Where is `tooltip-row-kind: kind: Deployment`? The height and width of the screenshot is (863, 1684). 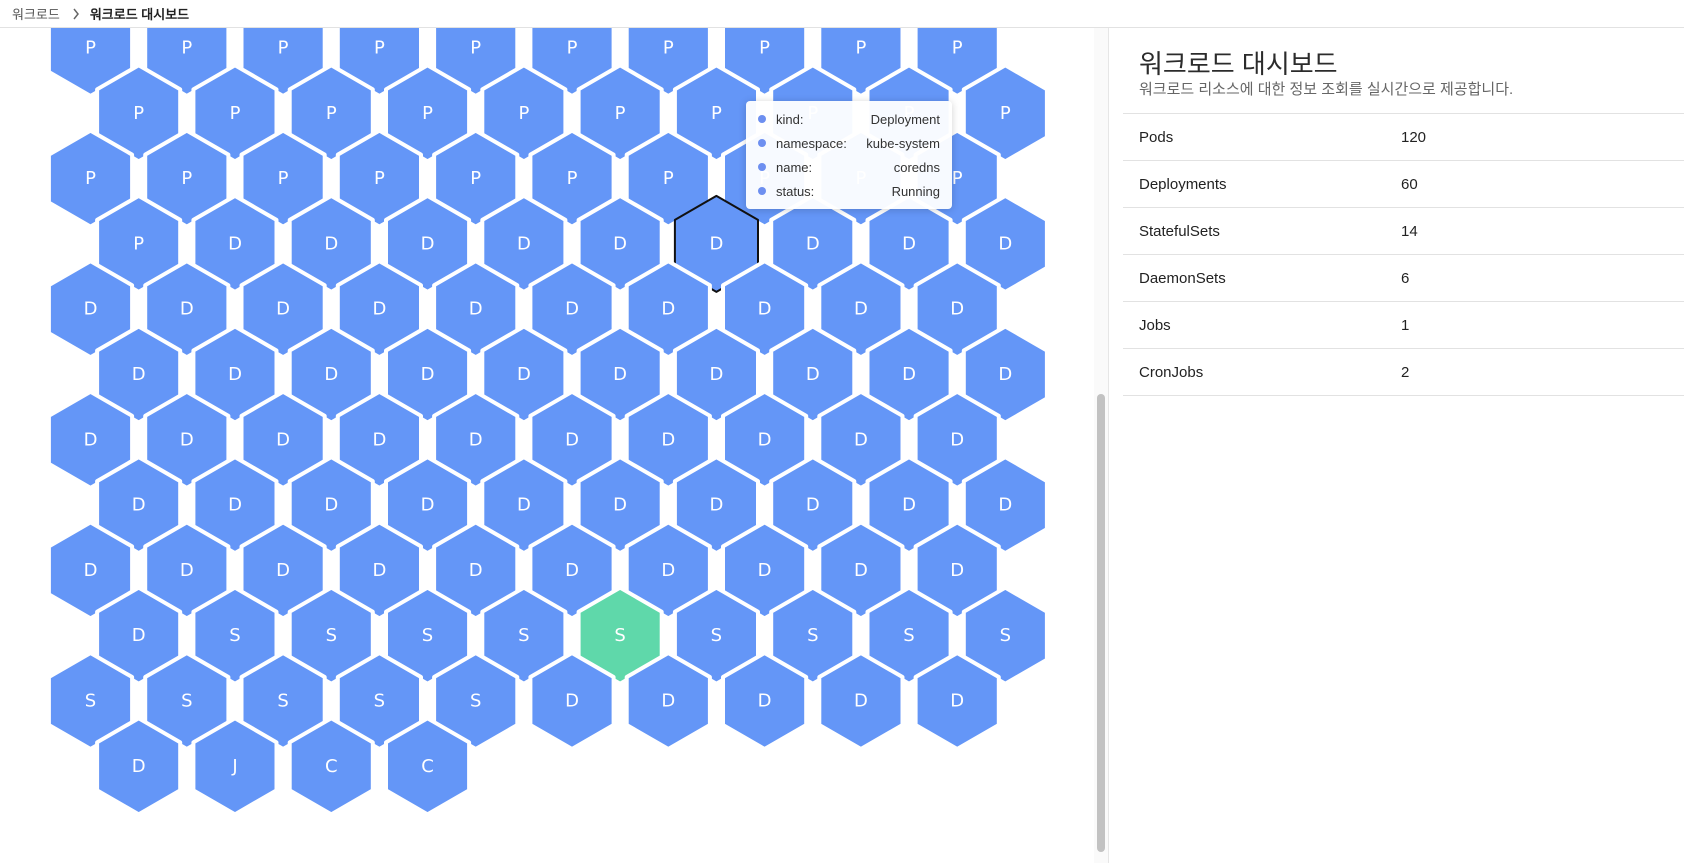
tooltip-row-kind: kind: Deployment is located at coordinates (849, 119).